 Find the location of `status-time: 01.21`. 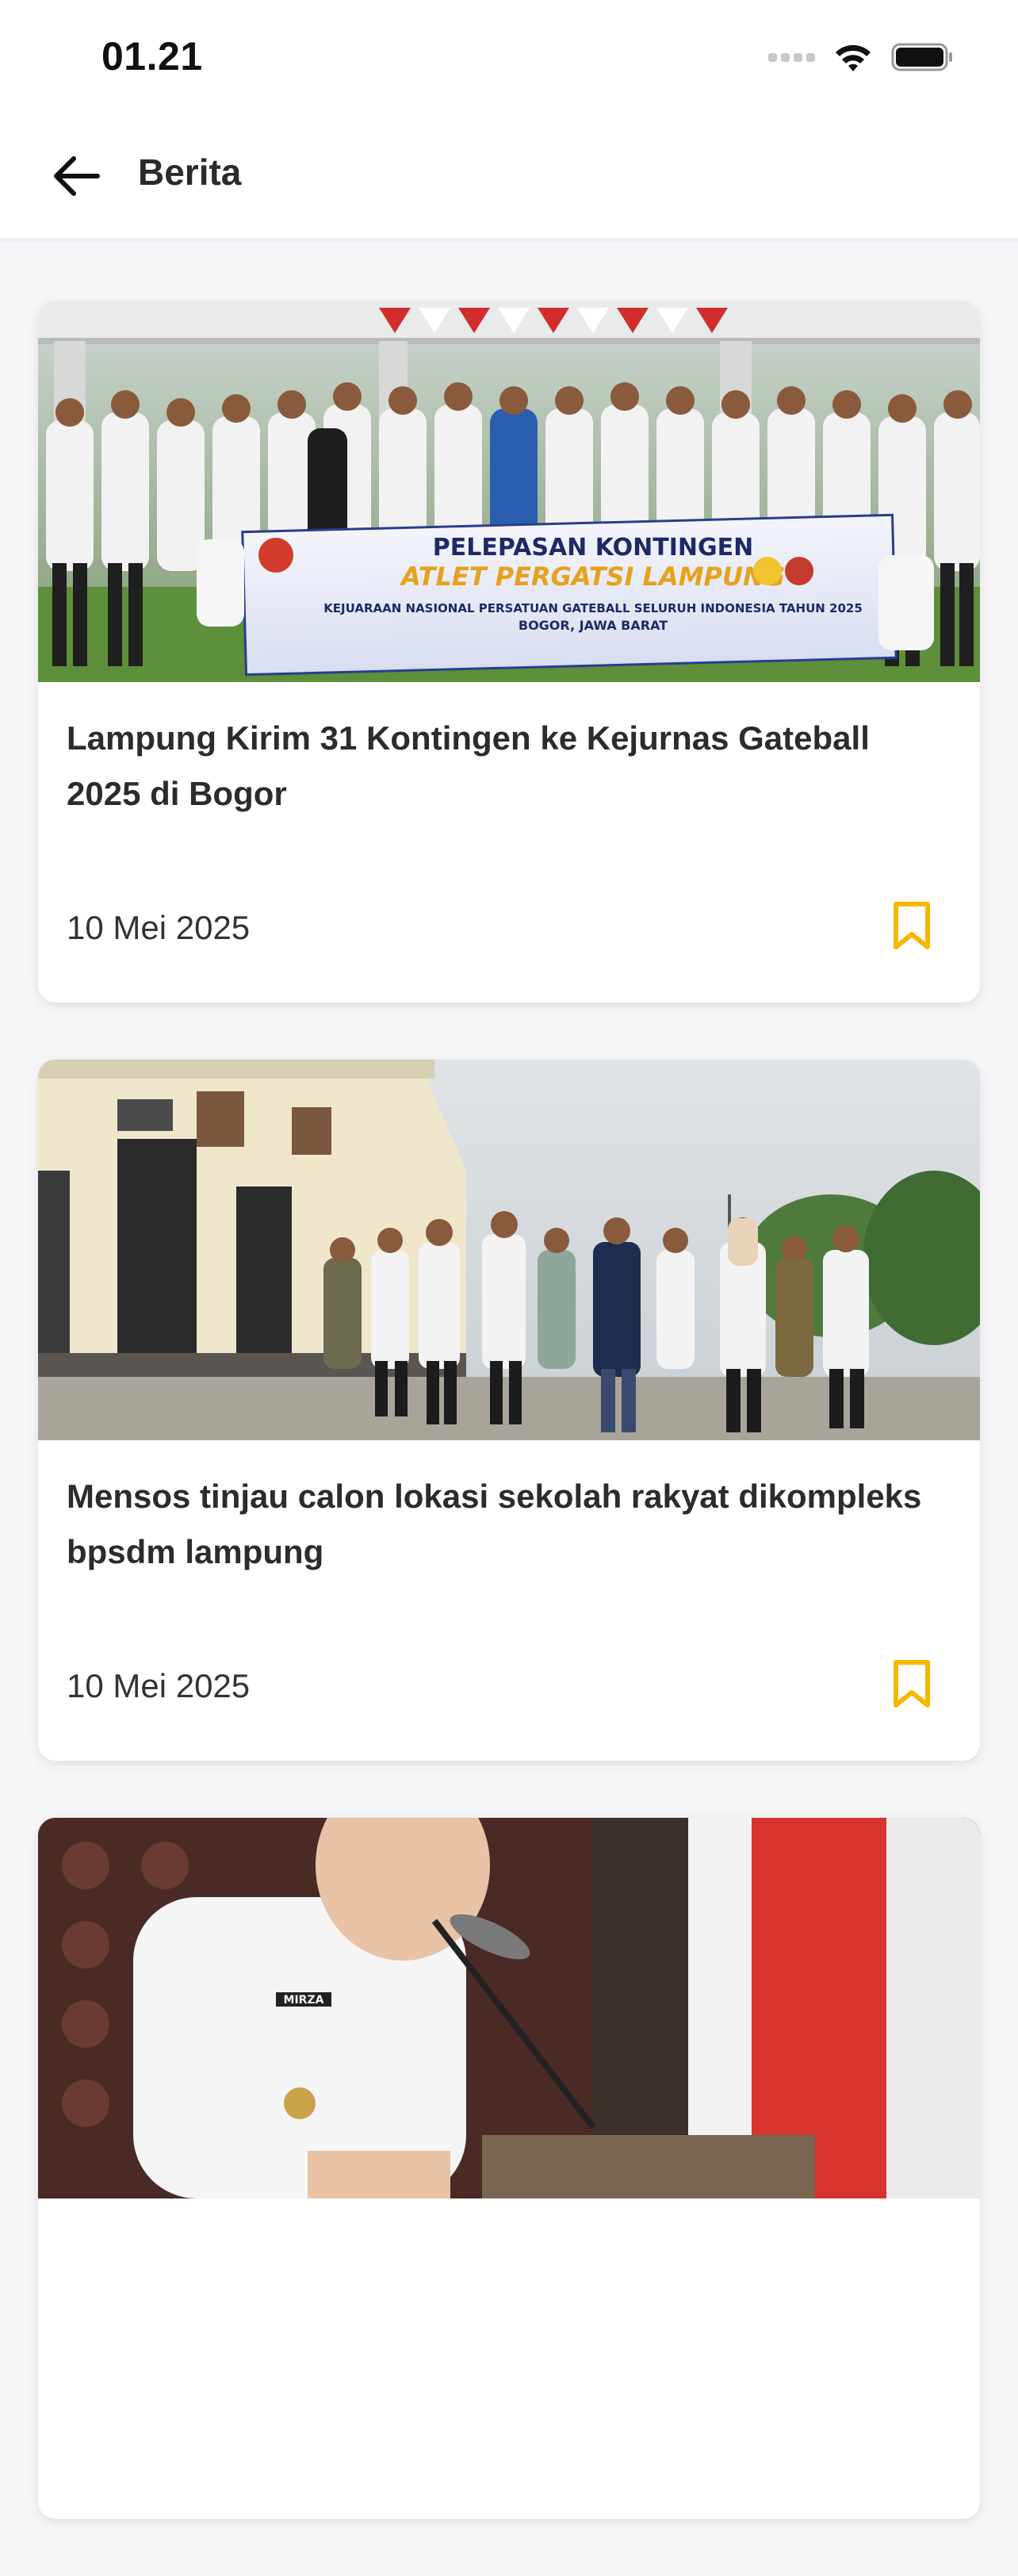

status-time: 01.21 is located at coordinates (152, 56).